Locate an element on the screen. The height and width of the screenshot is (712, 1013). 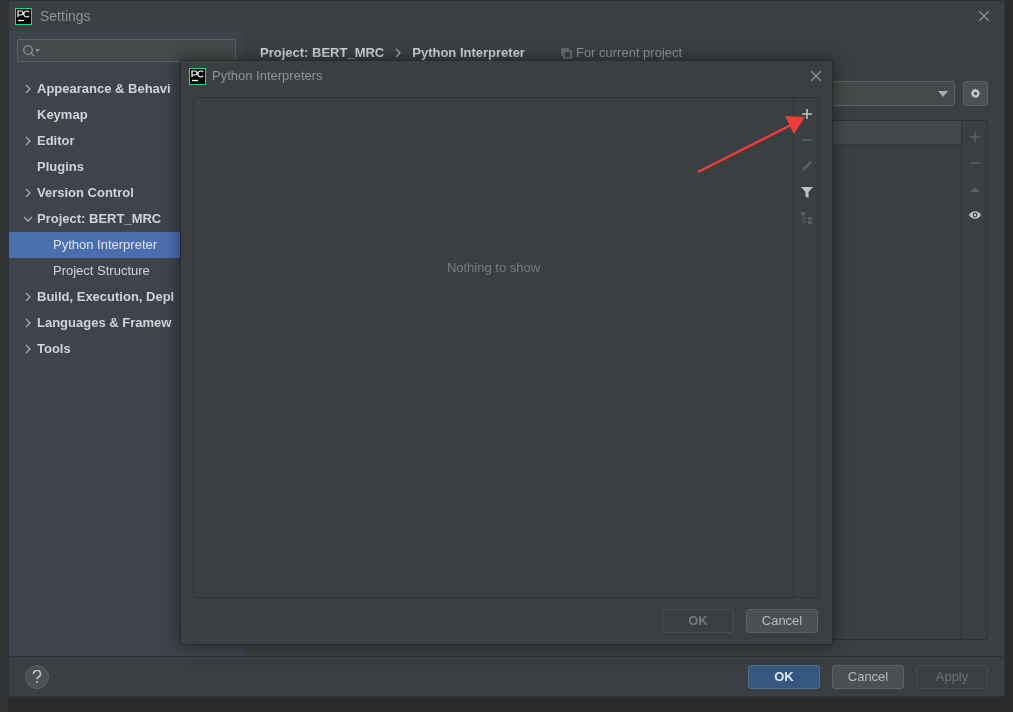
search-field is located at coordinates (126, 50).